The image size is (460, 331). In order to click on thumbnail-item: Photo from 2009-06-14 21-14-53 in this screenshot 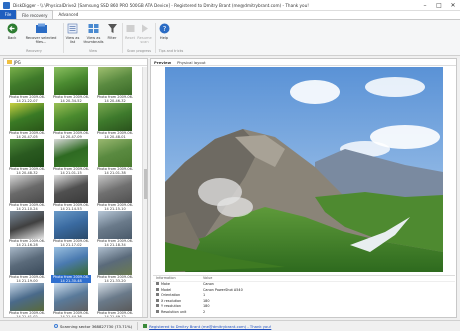, I will do `click(71, 193)`.